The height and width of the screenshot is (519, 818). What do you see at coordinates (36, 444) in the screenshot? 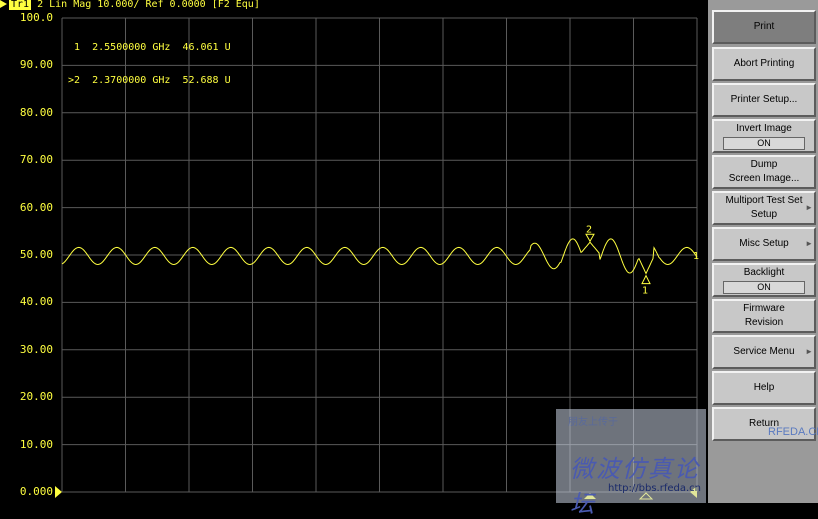
I see `y-tick-label: 10.00` at bounding box center [36, 444].